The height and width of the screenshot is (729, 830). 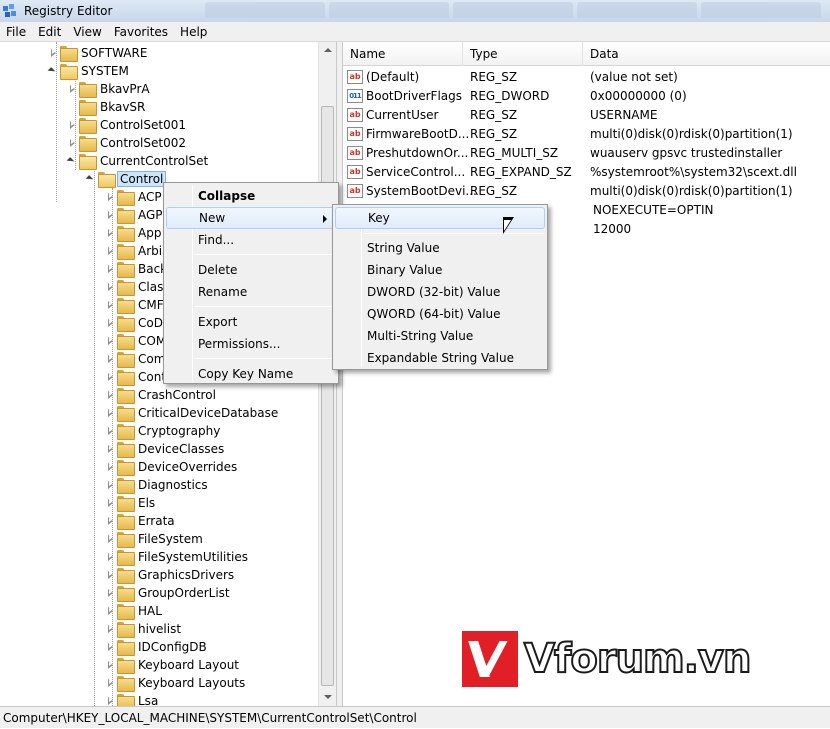 What do you see at coordinates (327, 50) in the screenshot?
I see `scroll-up-arrow-icon` at bounding box center [327, 50].